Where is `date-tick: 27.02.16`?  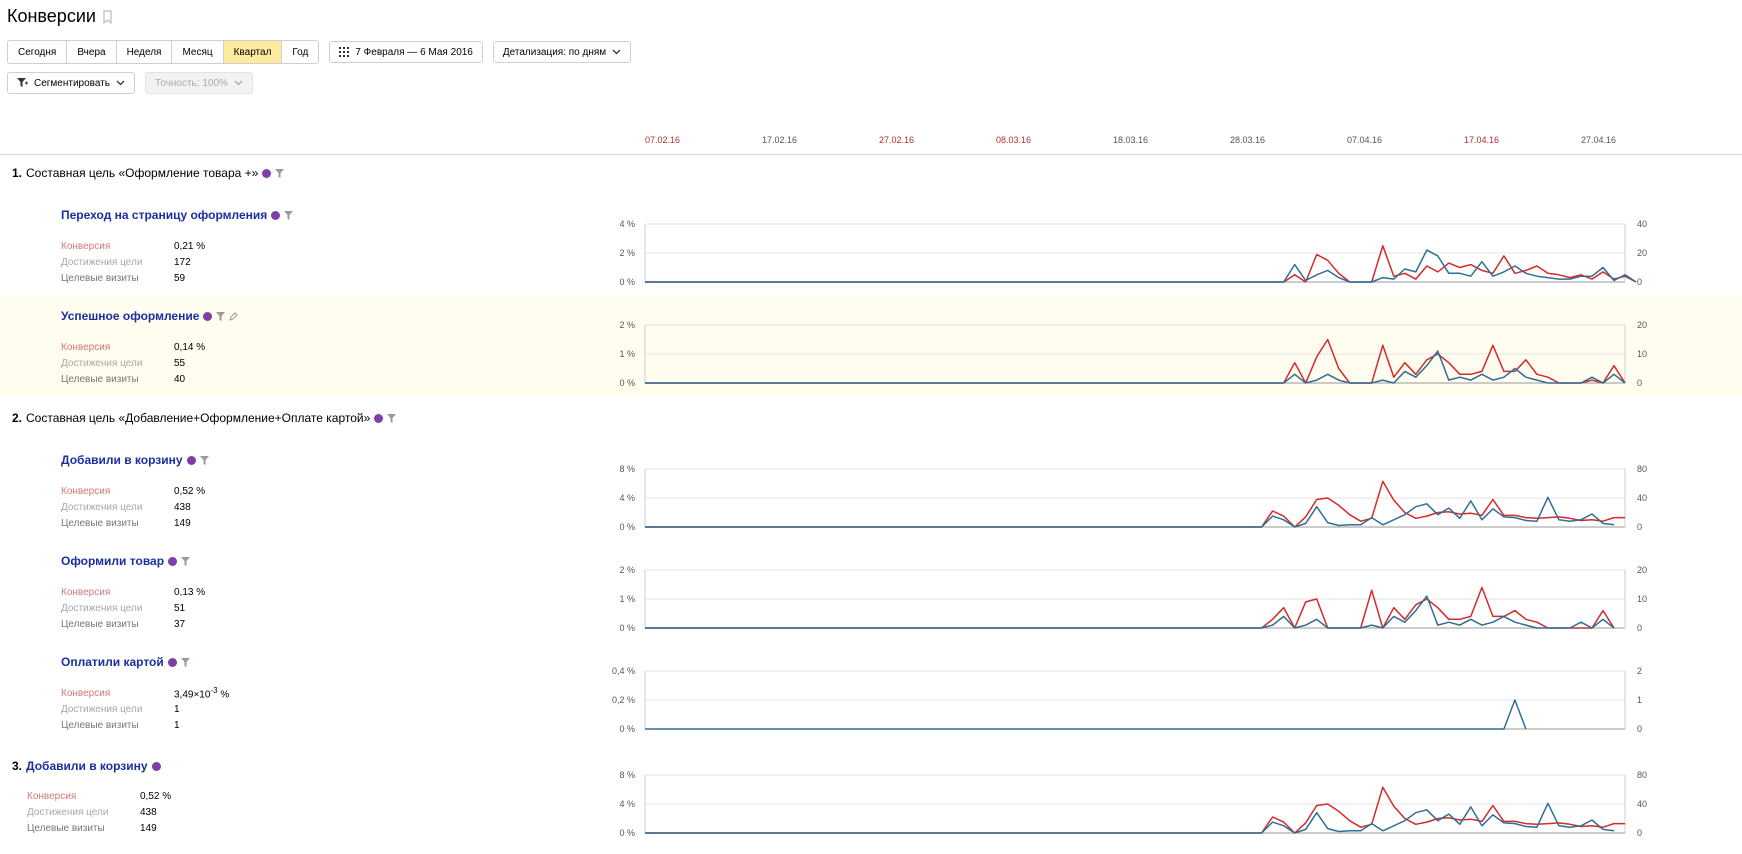 date-tick: 27.02.16 is located at coordinates (897, 140).